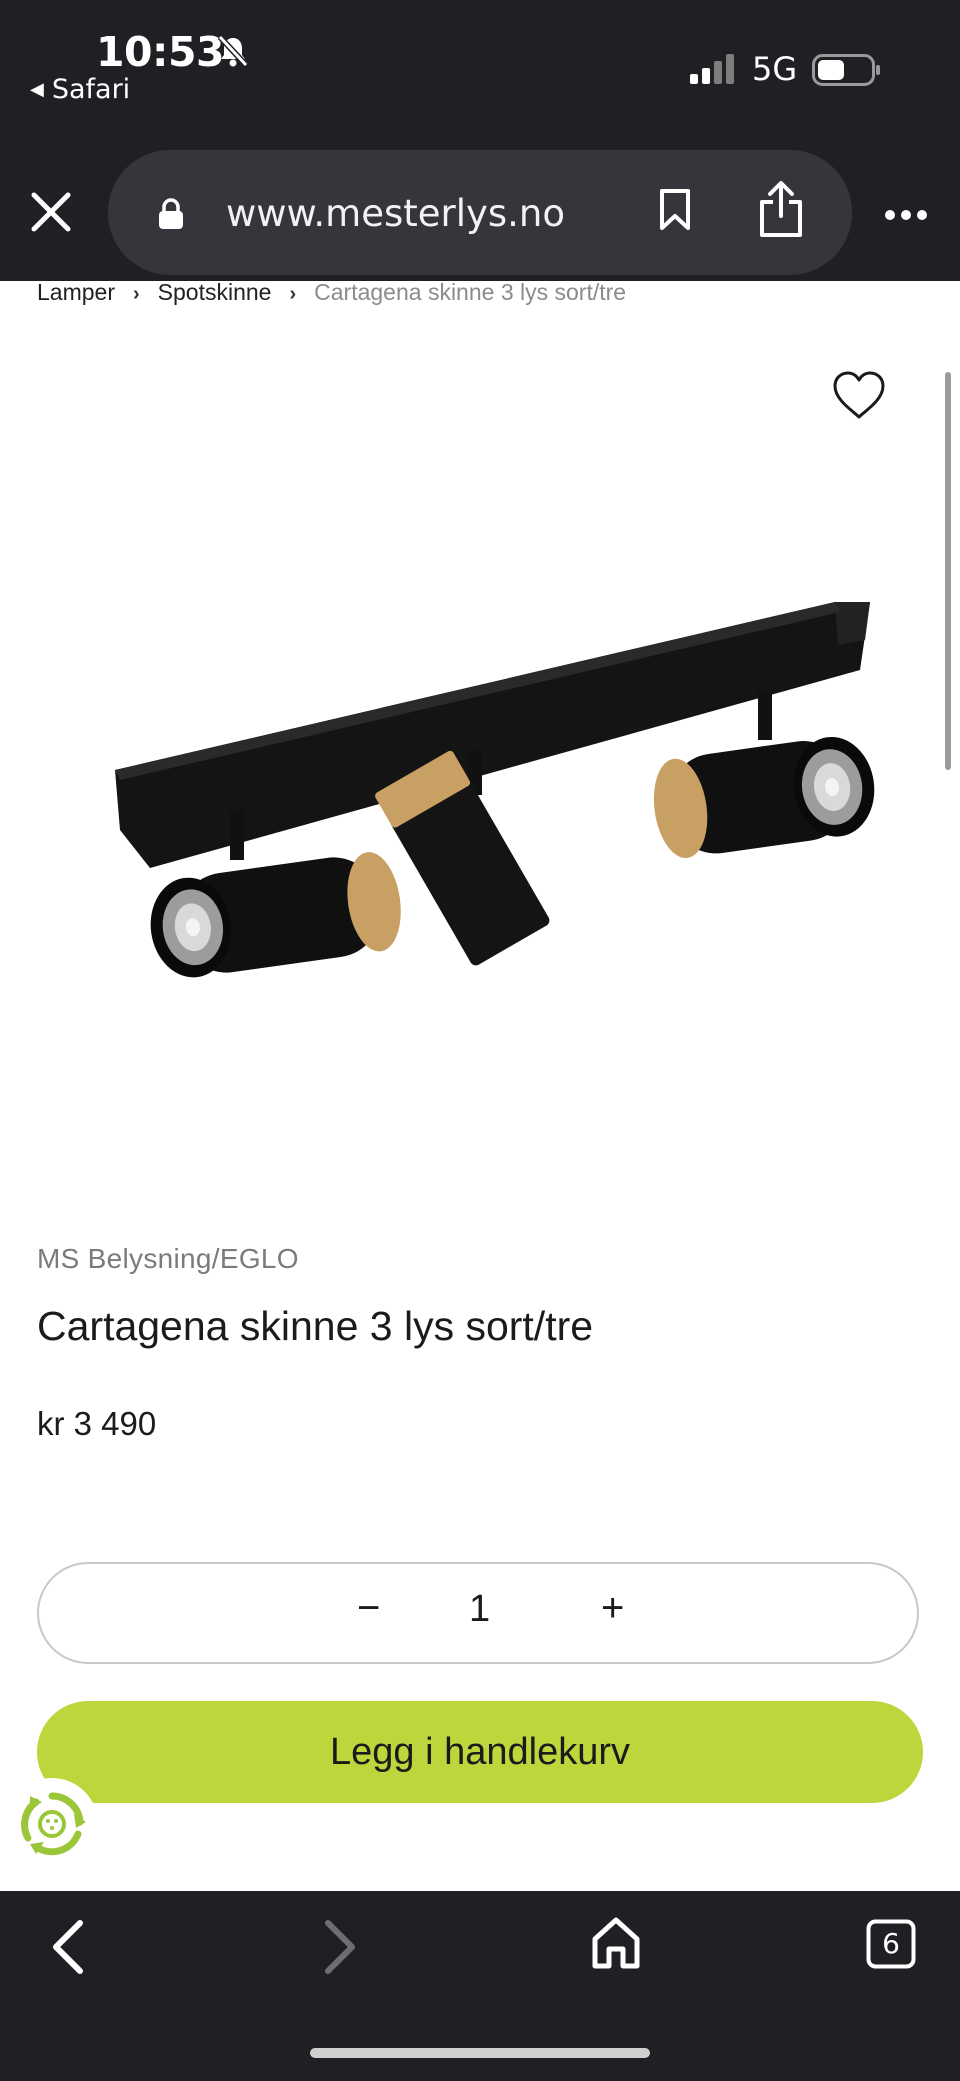 The height and width of the screenshot is (2081, 960). What do you see at coordinates (470, 292) in the screenshot?
I see `breadcrumb-current: Cartagena skinne 3 lys sort/tre` at bounding box center [470, 292].